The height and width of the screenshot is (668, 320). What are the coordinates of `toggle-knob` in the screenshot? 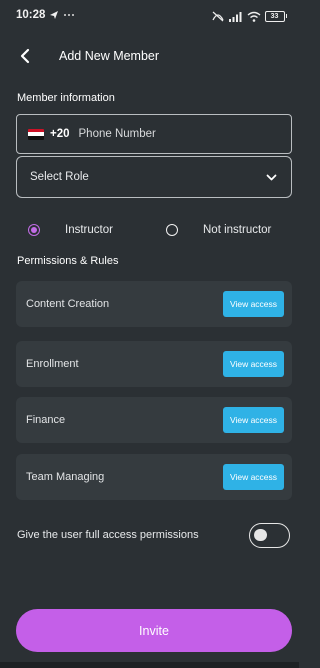 It's located at (260, 535).